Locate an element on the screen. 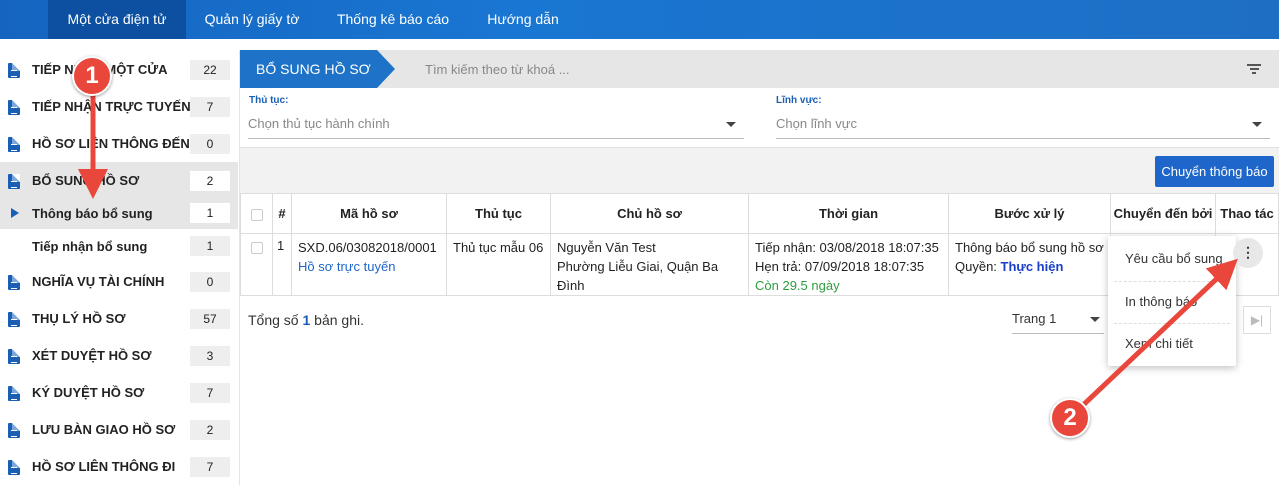  sidebar-item-label: Thông báo bổ sung is located at coordinates (92, 213).